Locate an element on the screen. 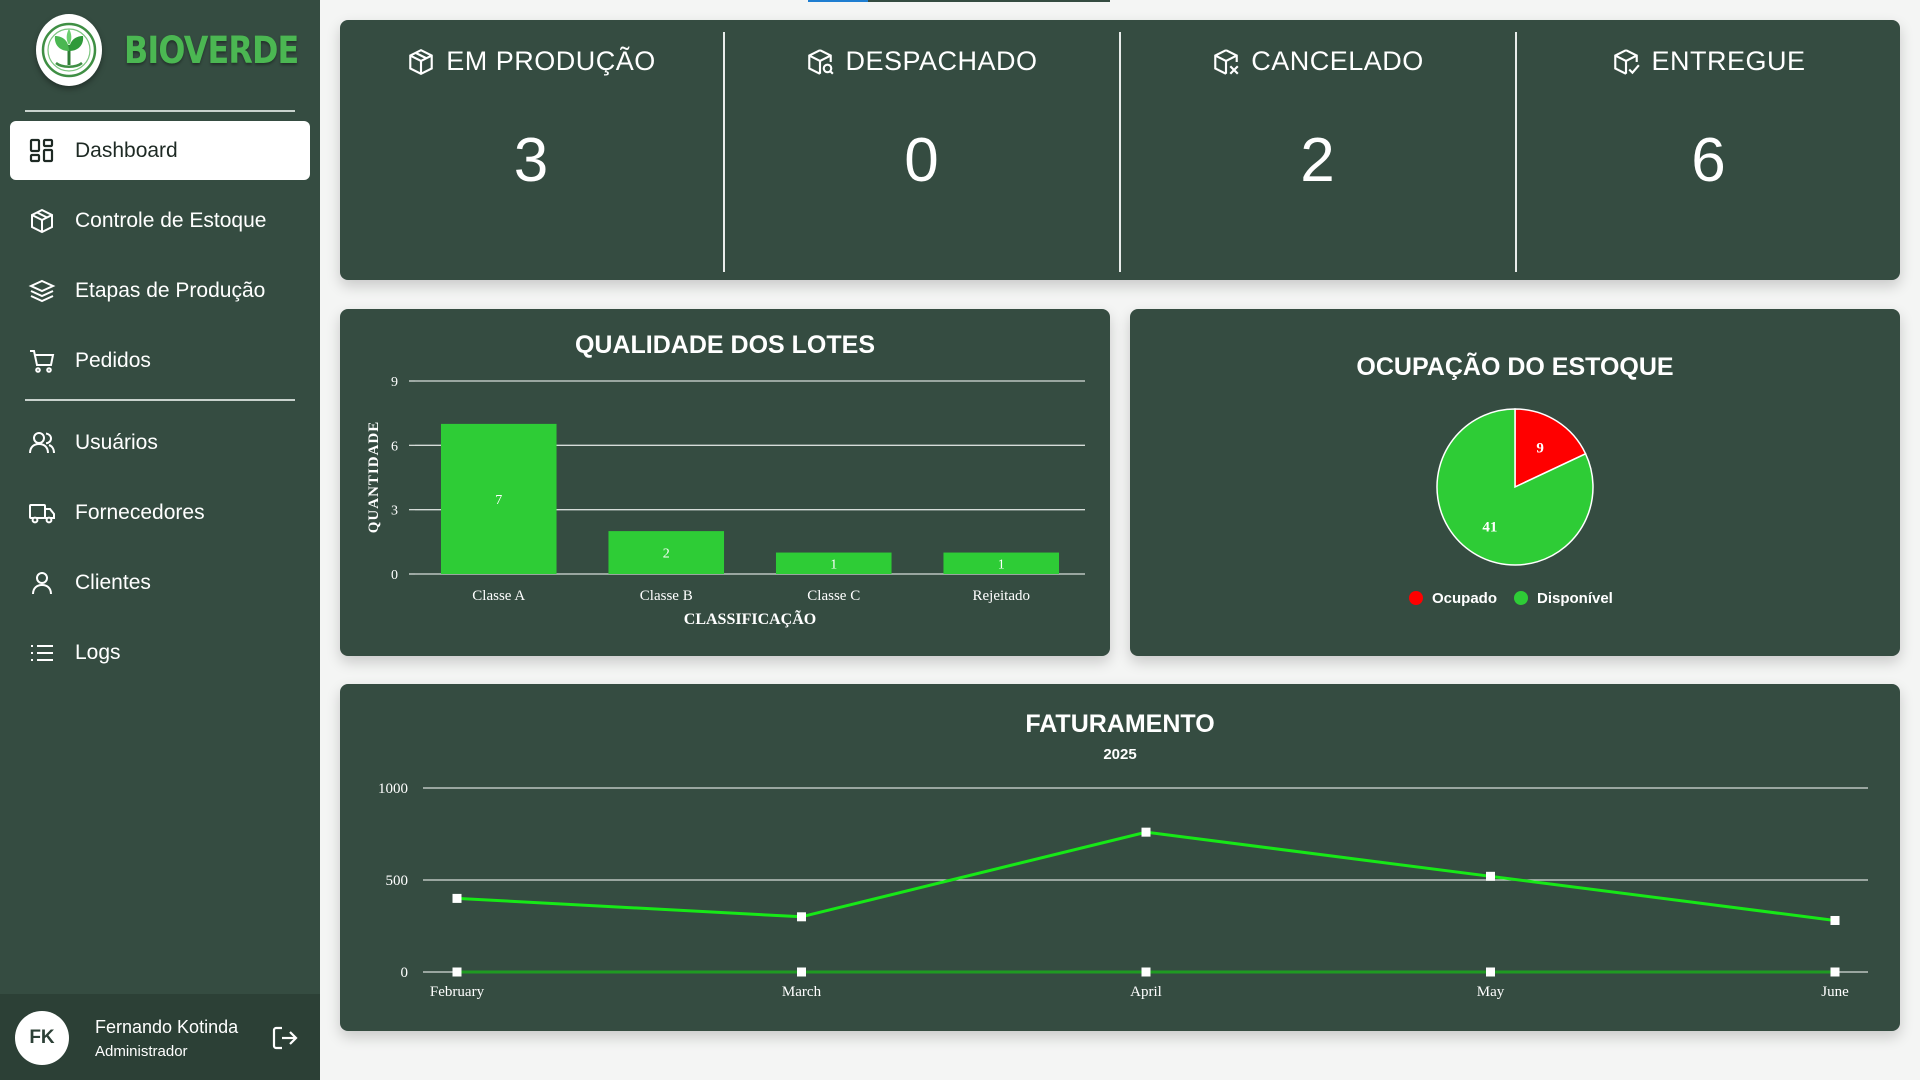  user-panel: FK Fernando Kotinda Administrador is located at coordinates (160, 1037).